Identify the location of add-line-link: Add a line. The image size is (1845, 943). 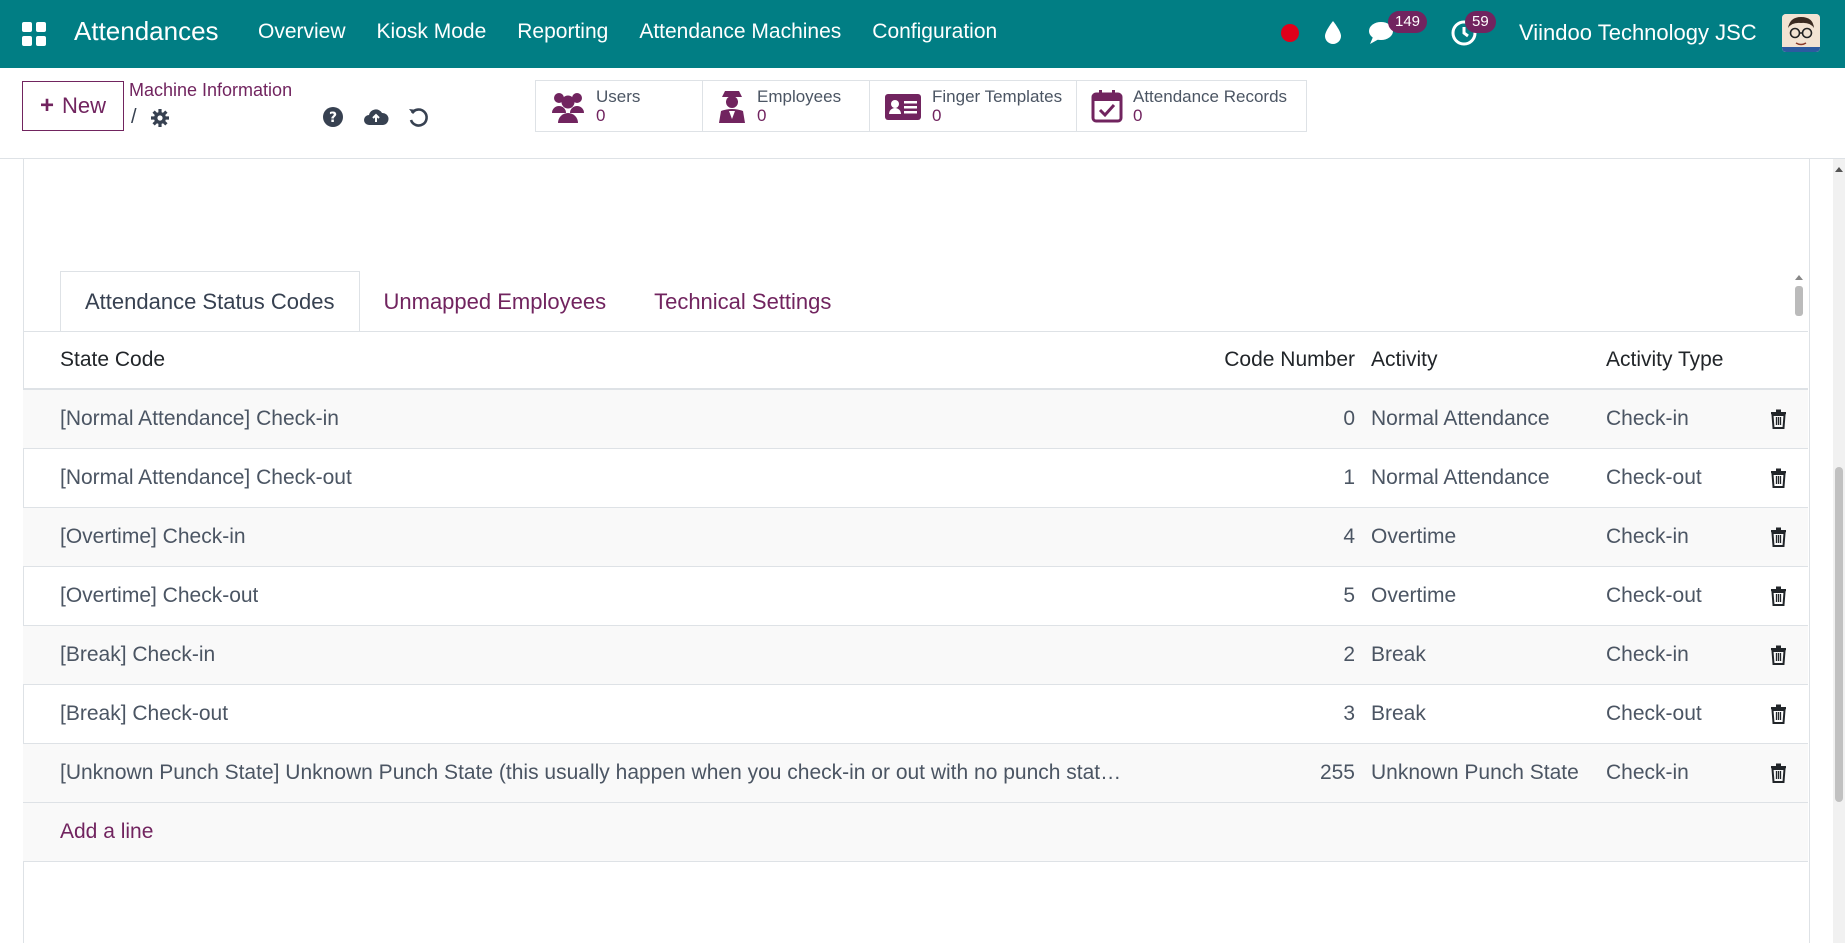
(106, 832).